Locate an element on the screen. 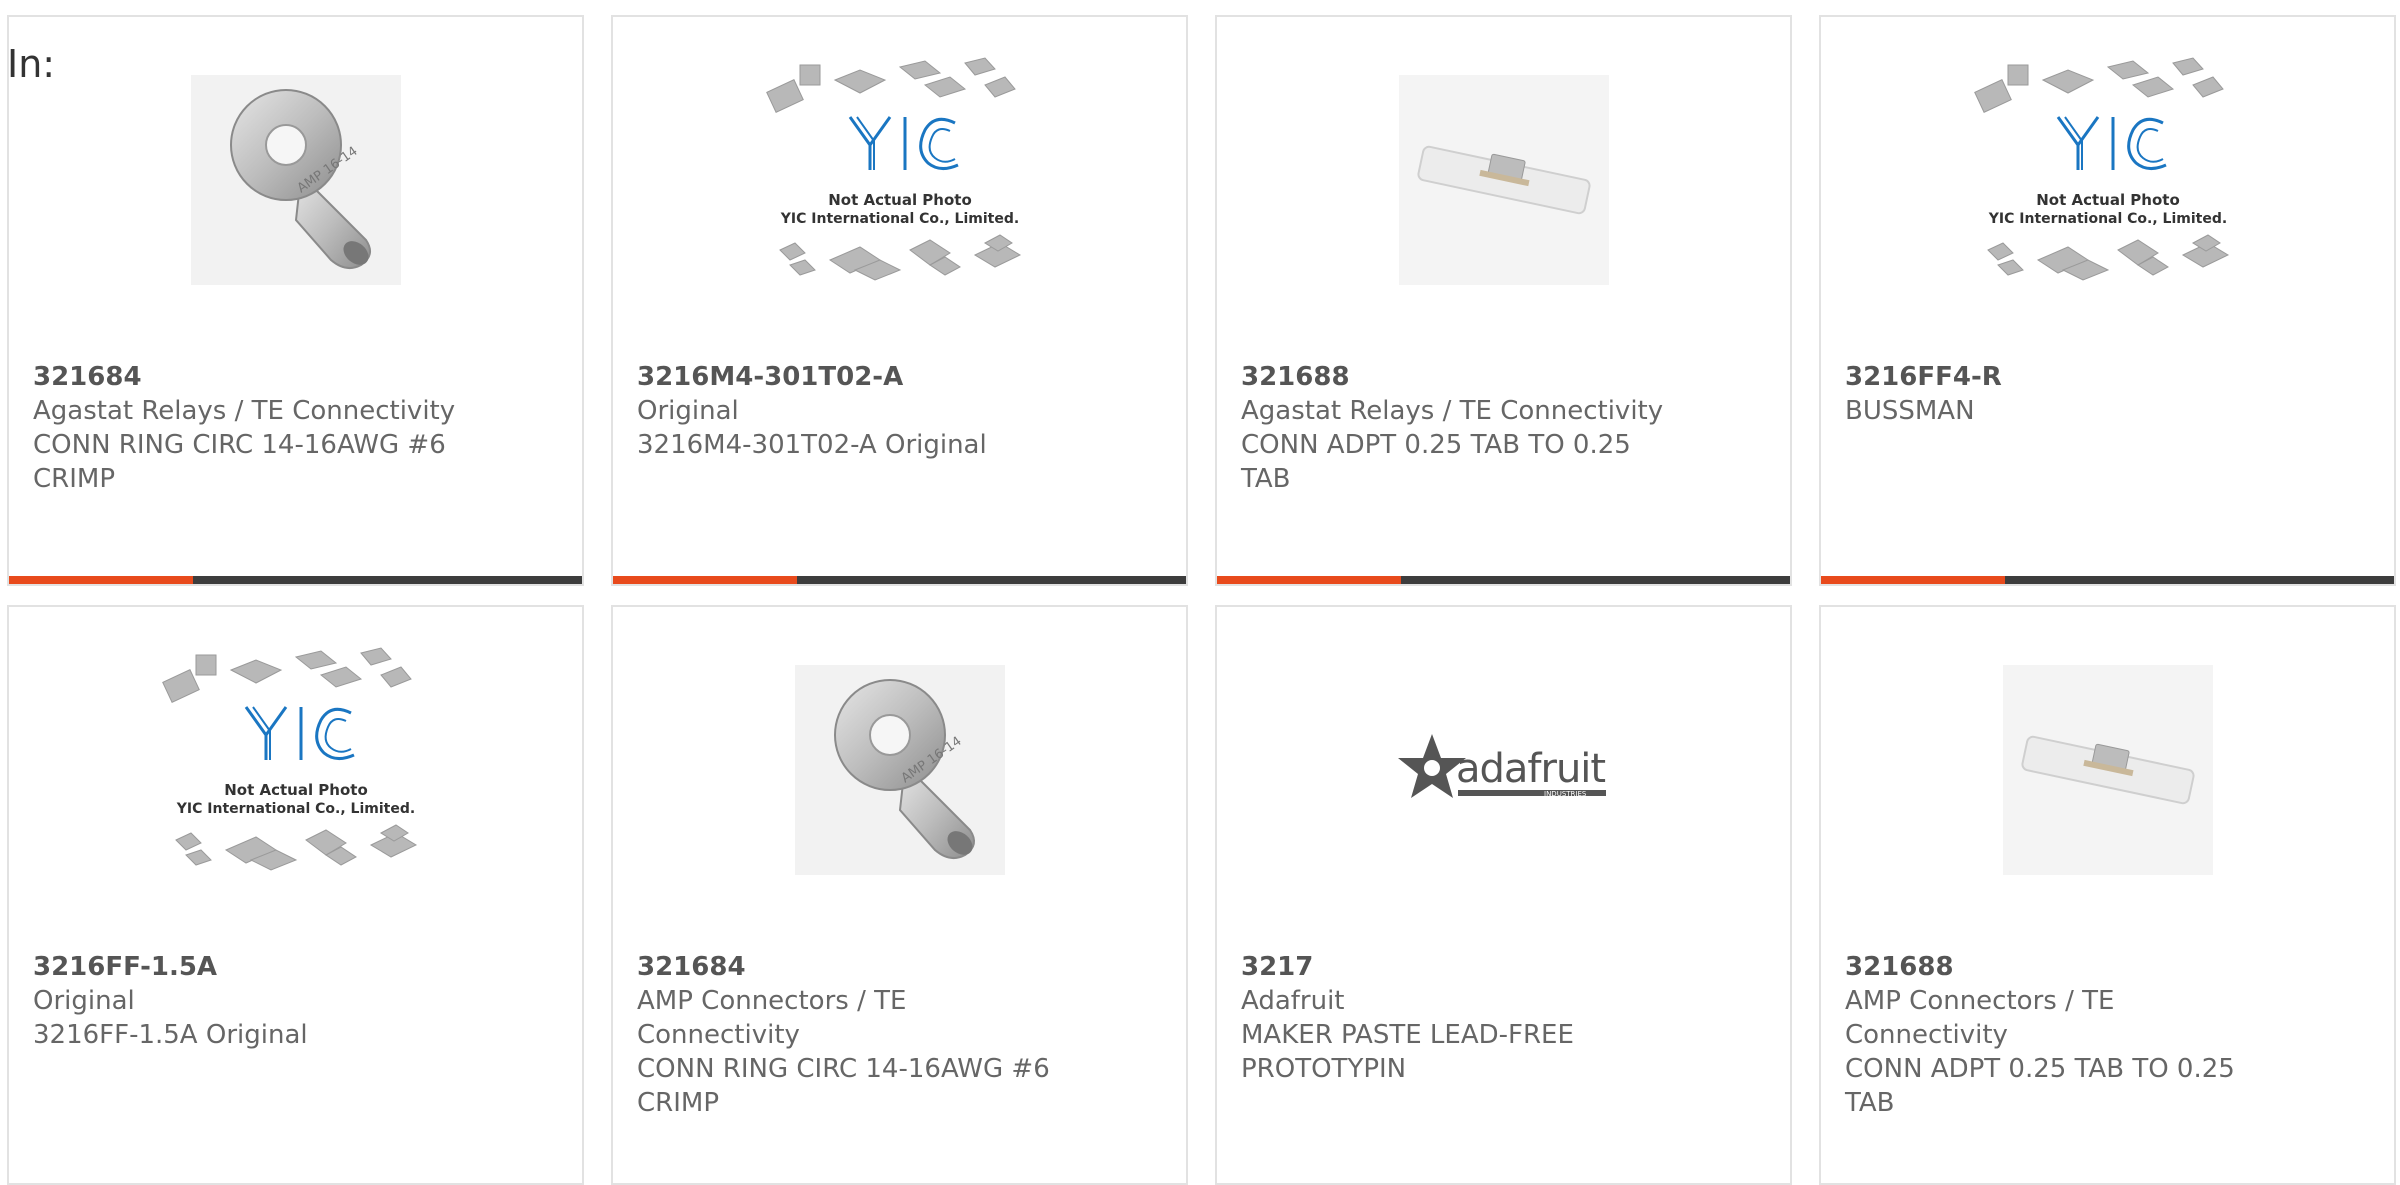 This screenshot has width=2400, height=1185. manufacturer: Adafruit is located at coordinates (1293, 1001).